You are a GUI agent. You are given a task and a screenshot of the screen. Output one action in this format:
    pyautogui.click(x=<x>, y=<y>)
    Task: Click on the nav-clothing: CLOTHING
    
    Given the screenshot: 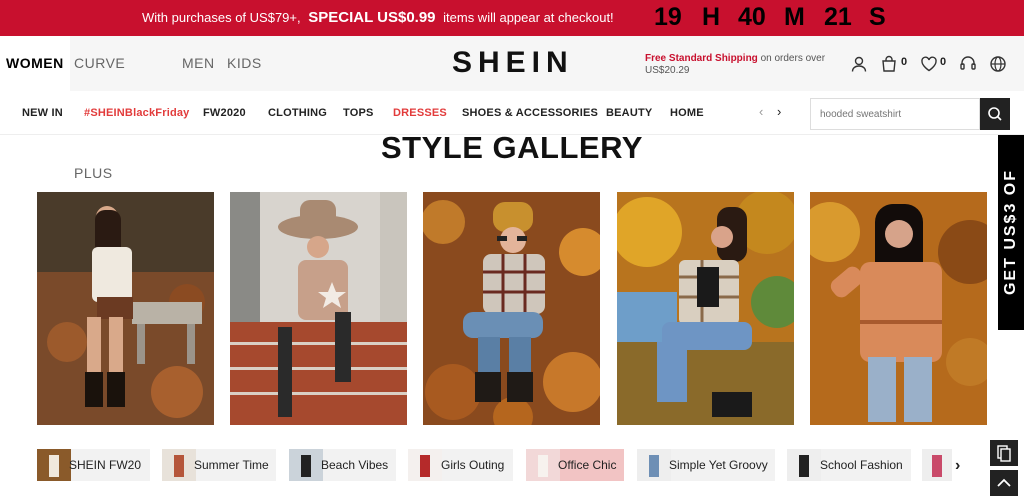 What is the action you would take?
    pyautogui.click(x=297, y=113)
    